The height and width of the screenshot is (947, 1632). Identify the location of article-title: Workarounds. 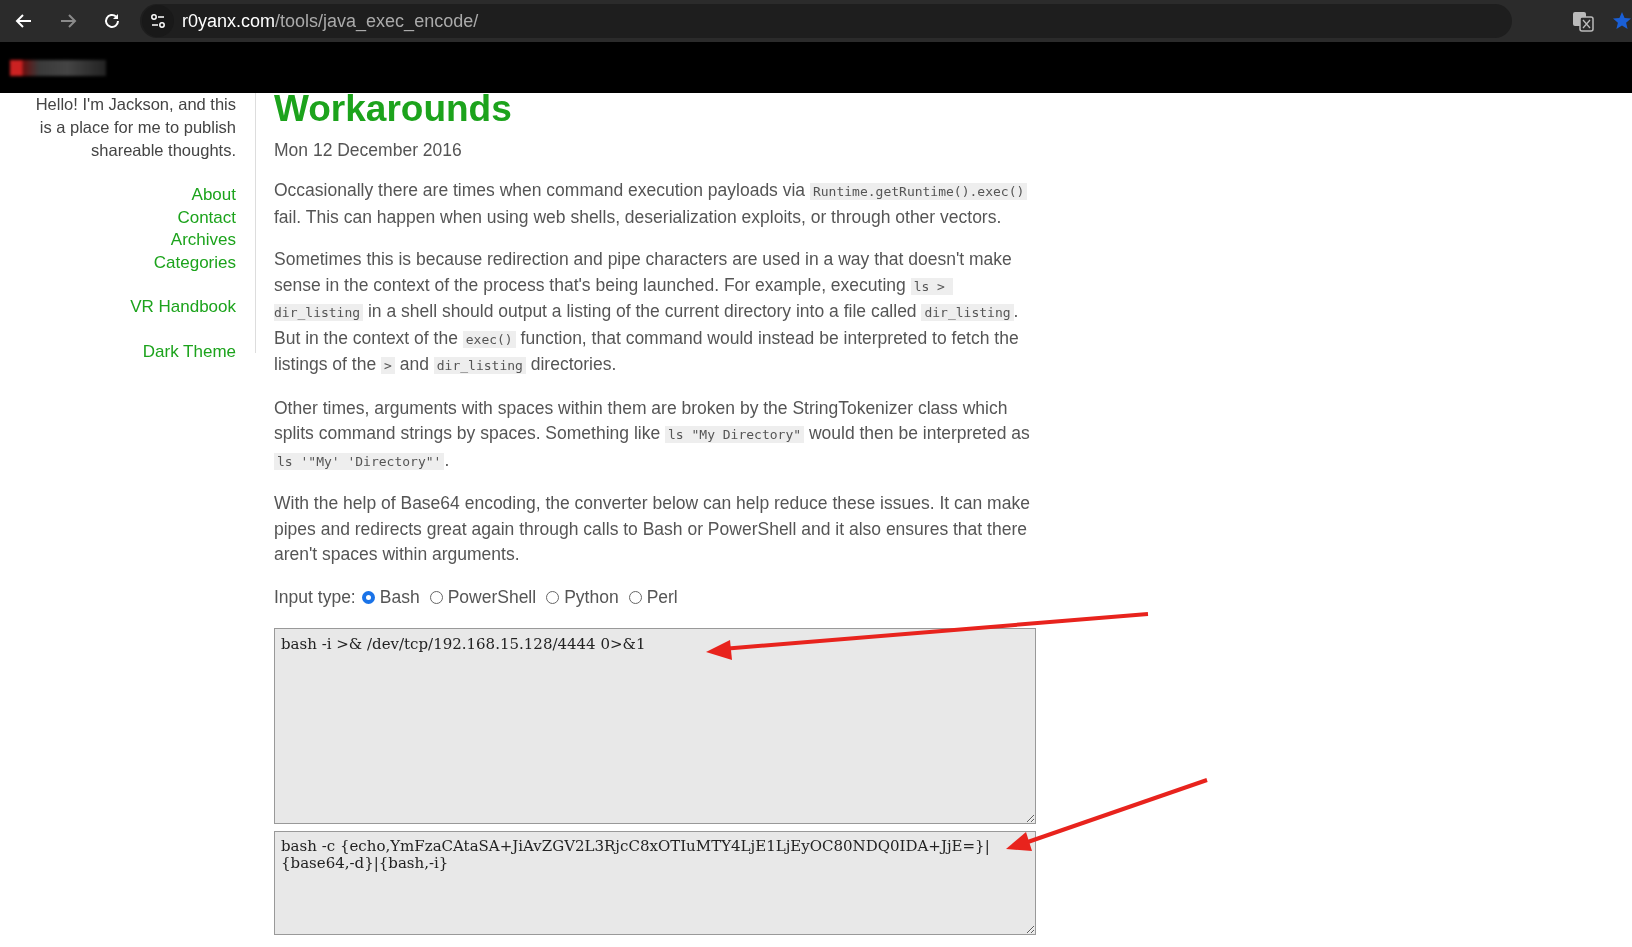
(393, 109).